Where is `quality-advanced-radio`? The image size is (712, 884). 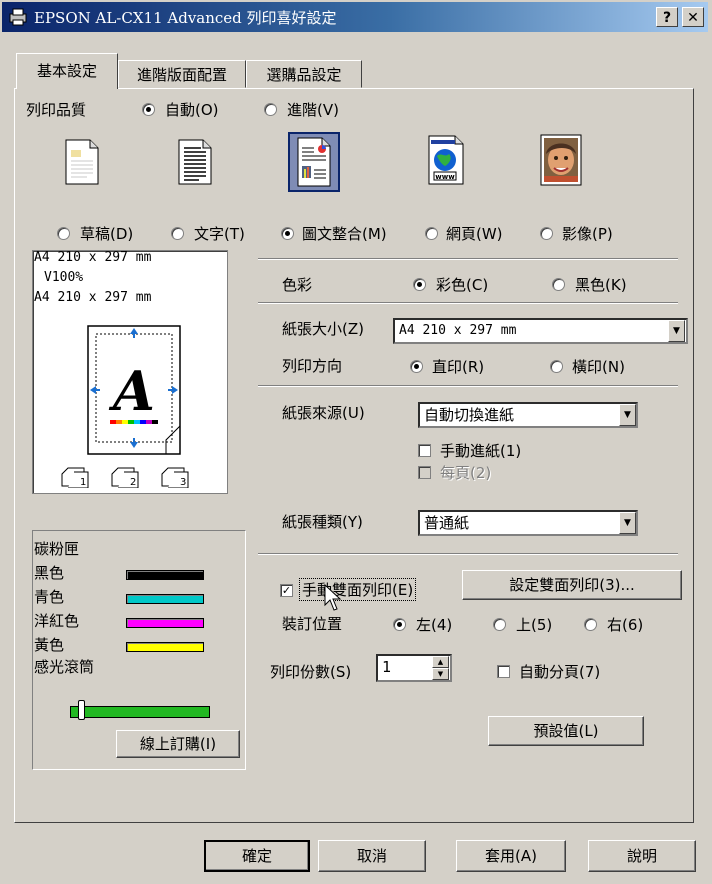
quality-advanced-radio is located at coordinates (270, 109).